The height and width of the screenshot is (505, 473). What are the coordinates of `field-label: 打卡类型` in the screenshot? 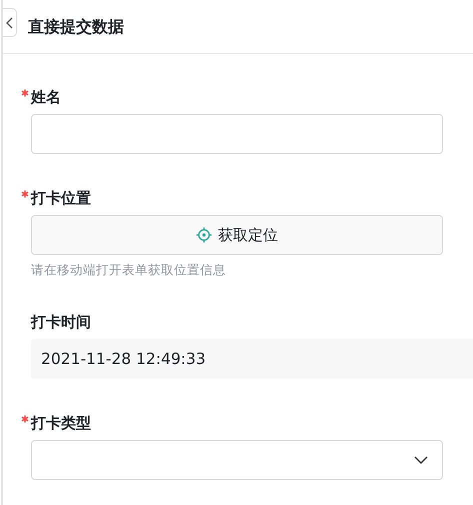 It's located at (61, 423).